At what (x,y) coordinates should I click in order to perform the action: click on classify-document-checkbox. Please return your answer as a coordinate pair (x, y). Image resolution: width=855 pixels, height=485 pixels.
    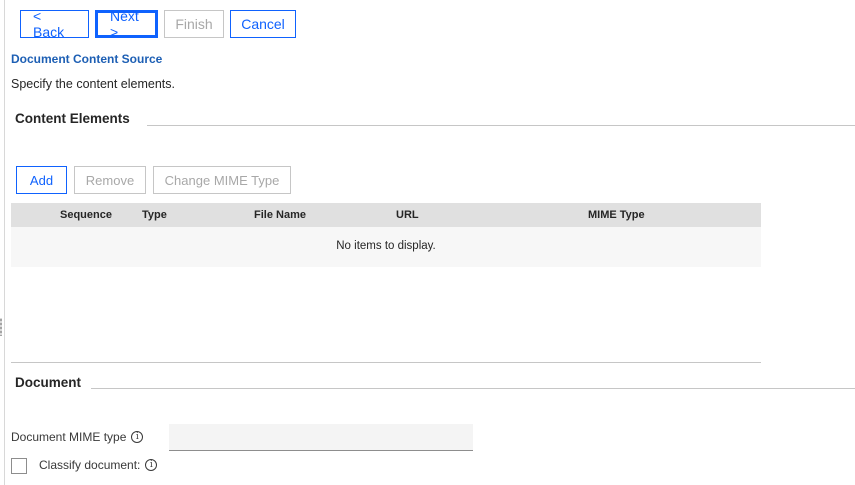
    Looking at the image, I should click on (19, 466).